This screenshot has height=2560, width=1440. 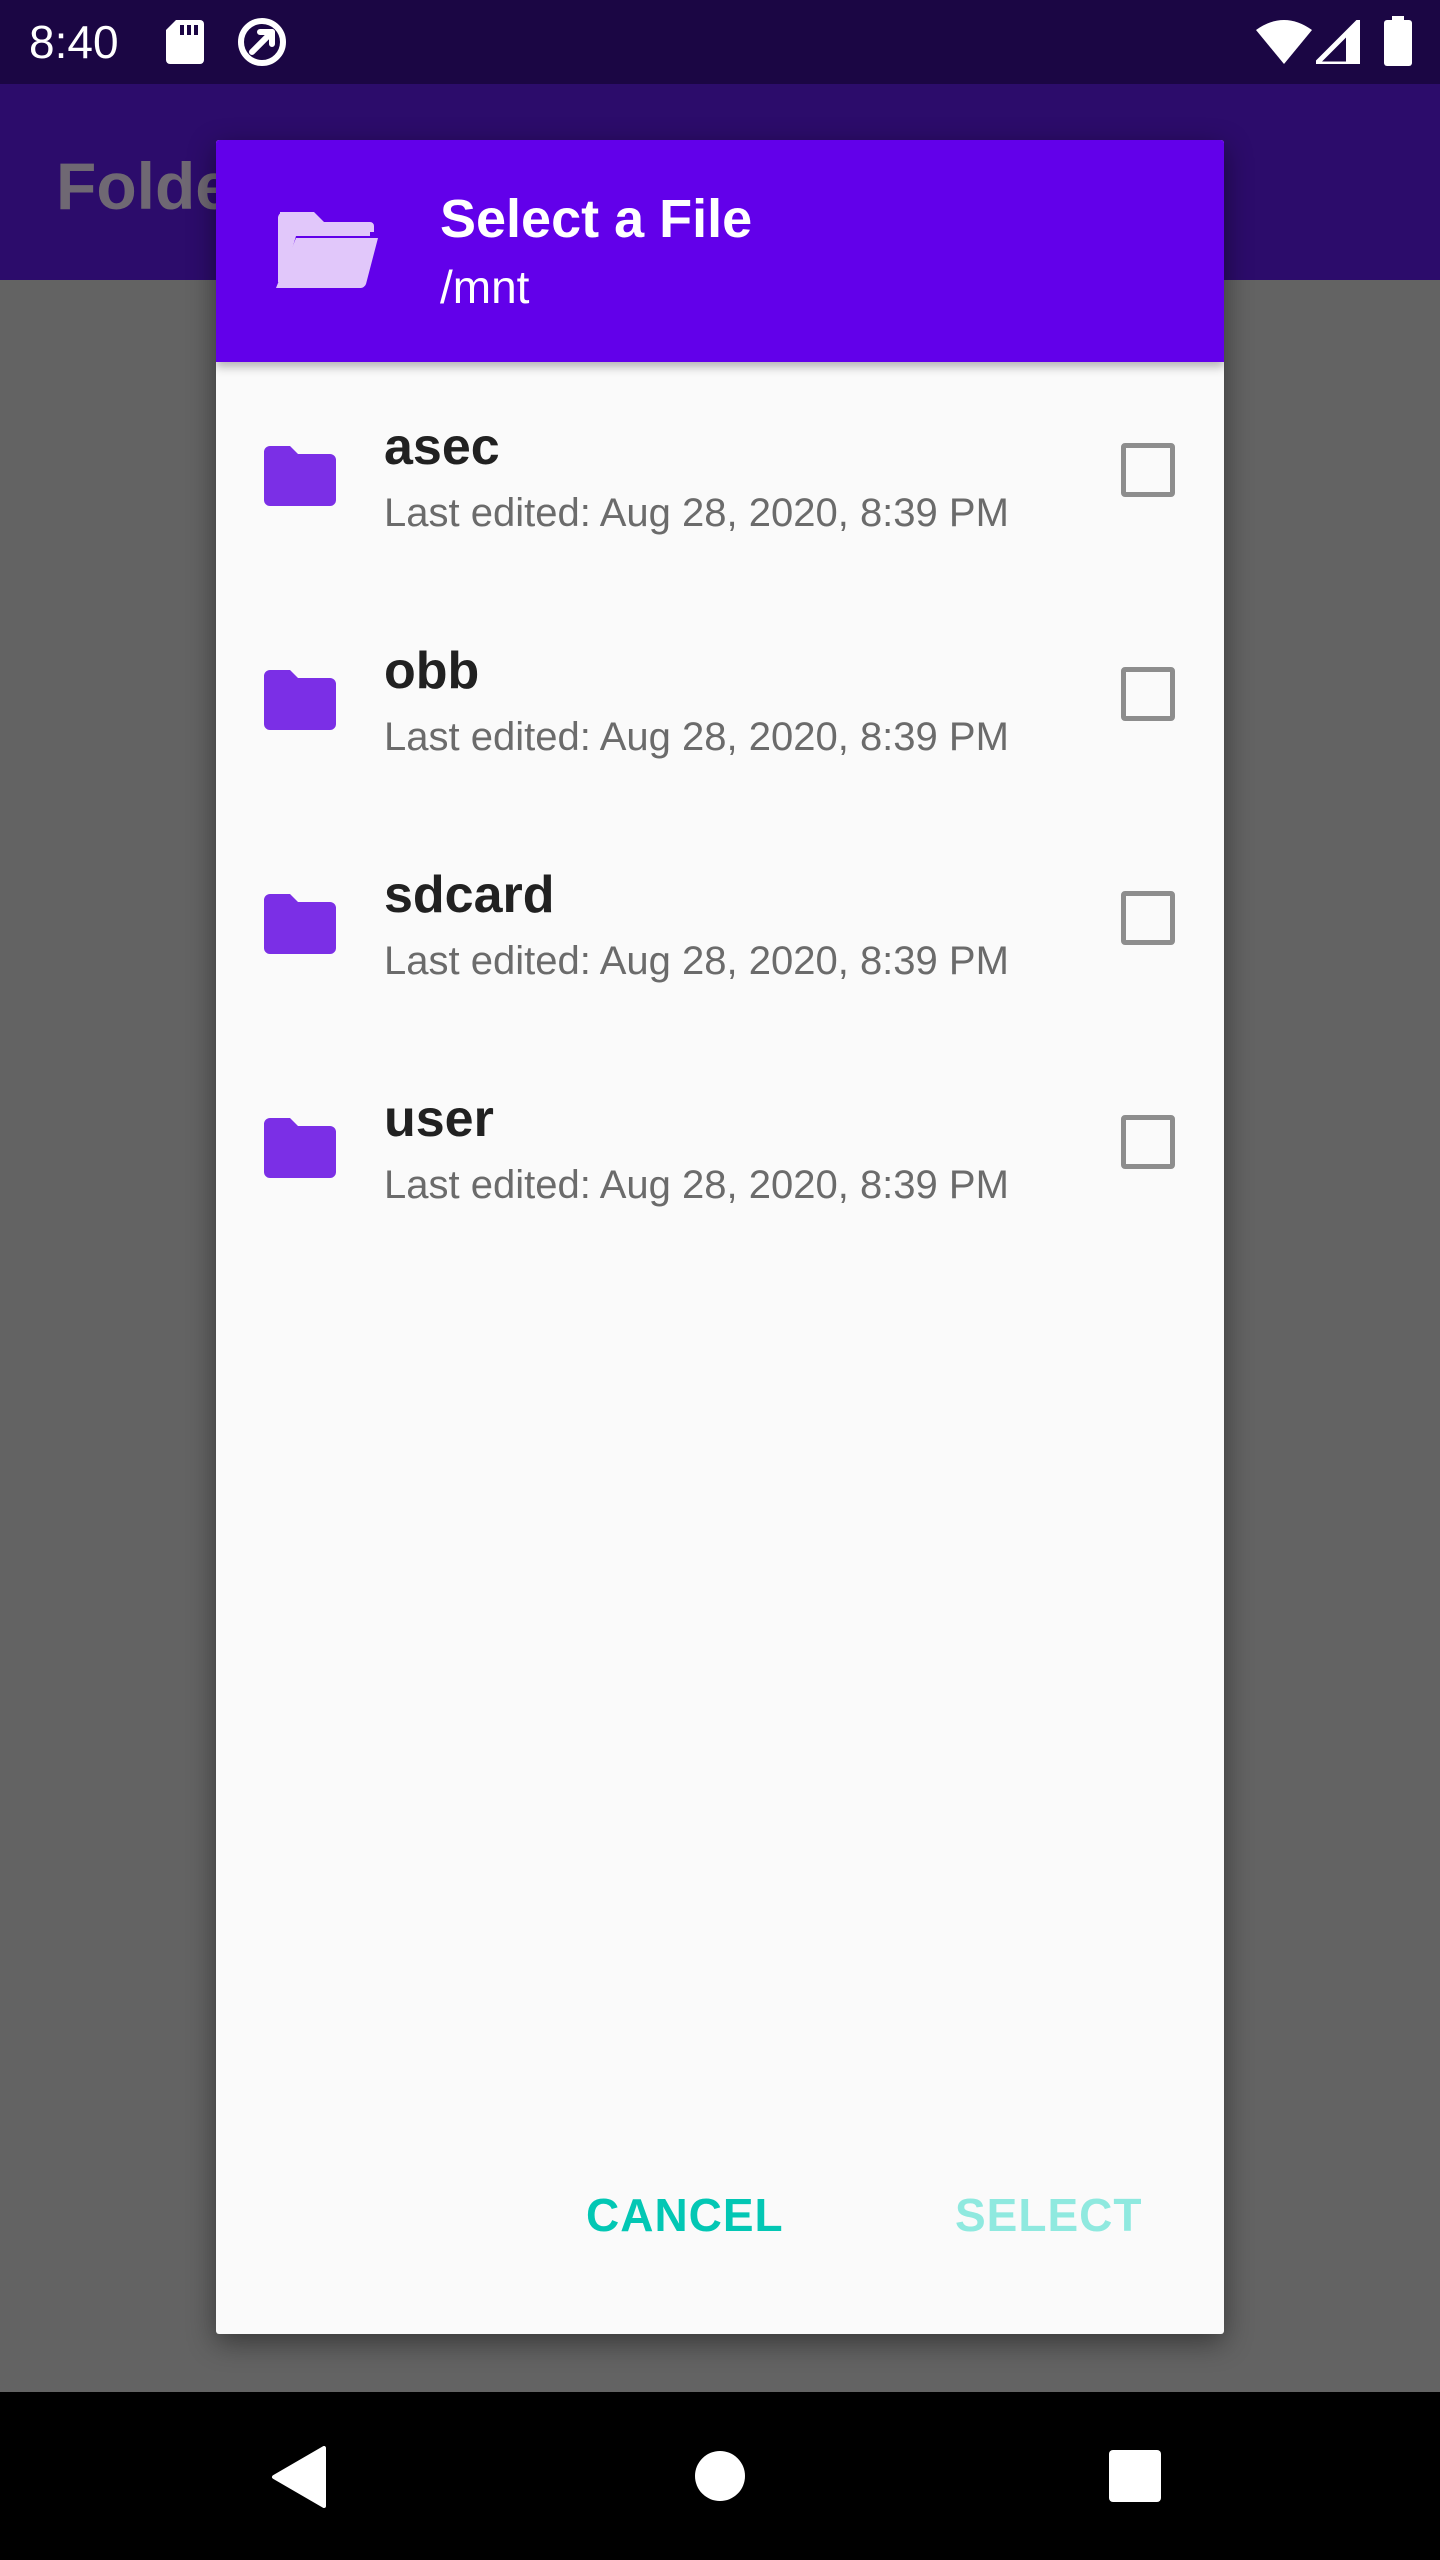 I want to click on list-item: user Last edited: Aug 28, 2020, 8:39 PM, so click(x=720, y=1146).